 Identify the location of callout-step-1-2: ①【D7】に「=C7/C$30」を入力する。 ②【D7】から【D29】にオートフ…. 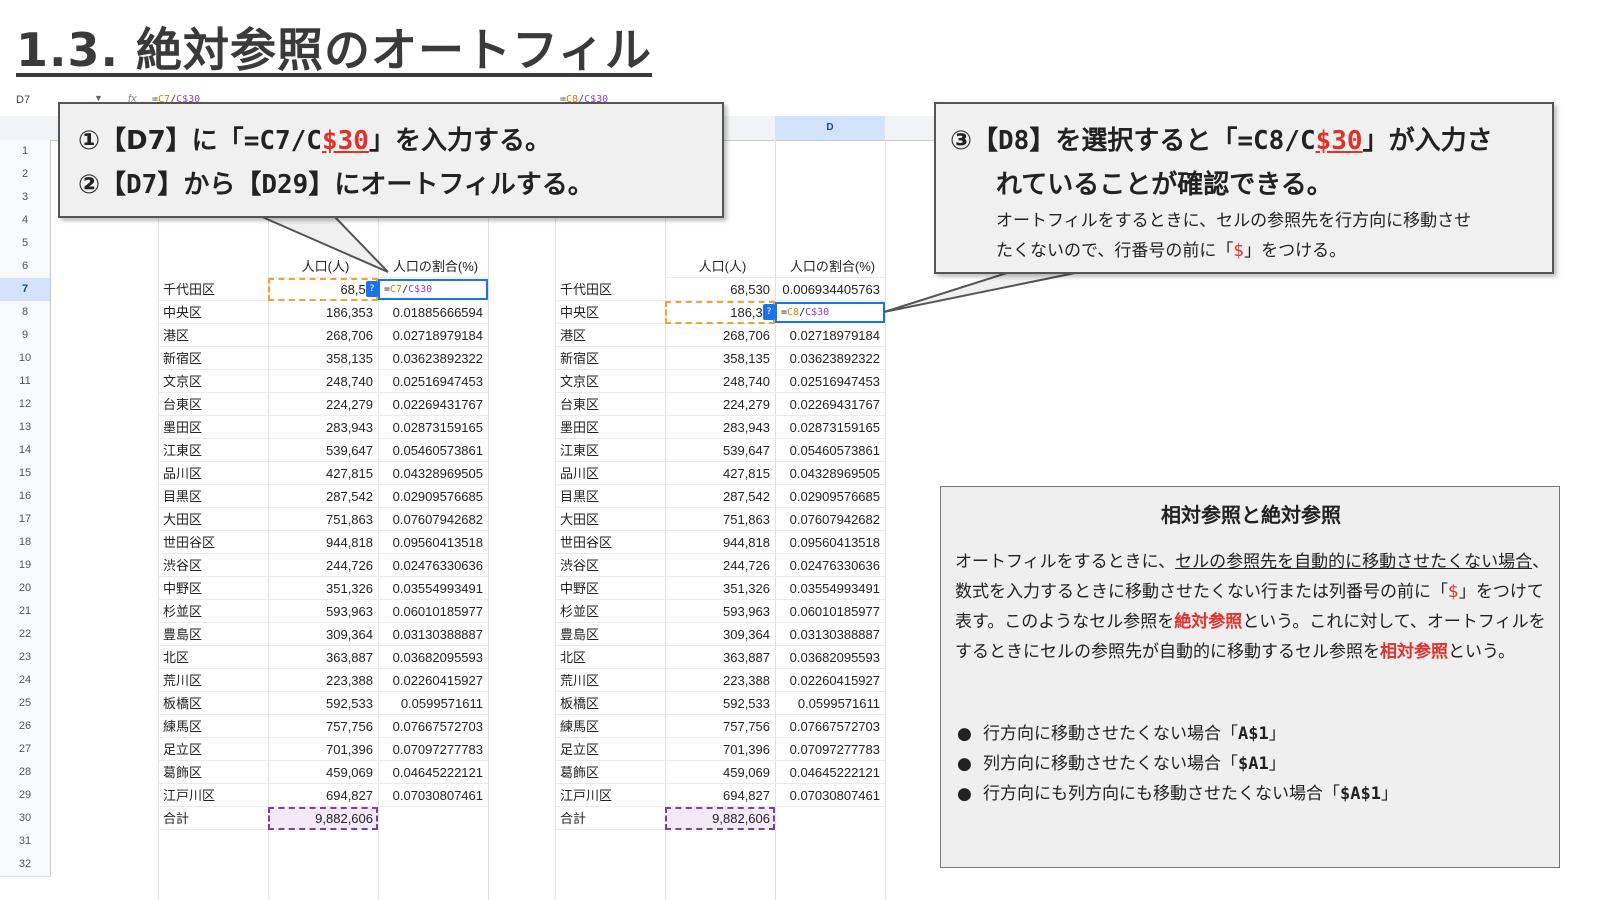
(391, 160).